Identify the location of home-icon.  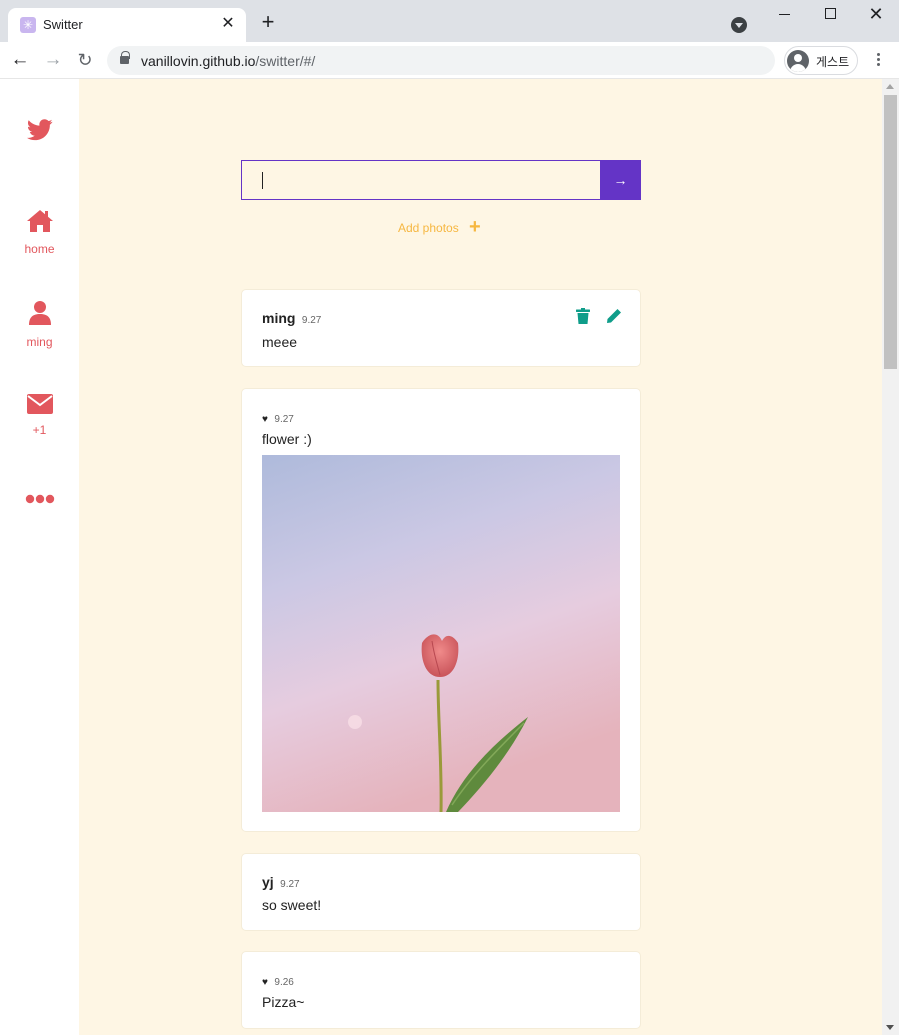
(39, 221).